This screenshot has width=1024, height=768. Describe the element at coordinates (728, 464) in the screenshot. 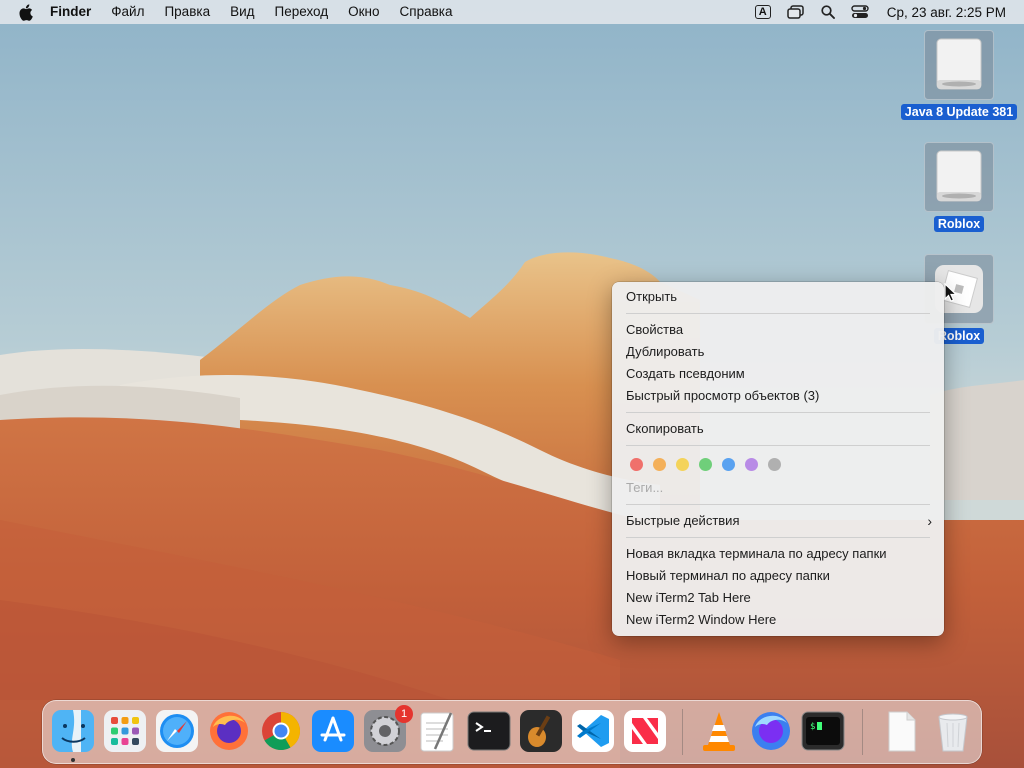

I see `tag-blue` at that location.